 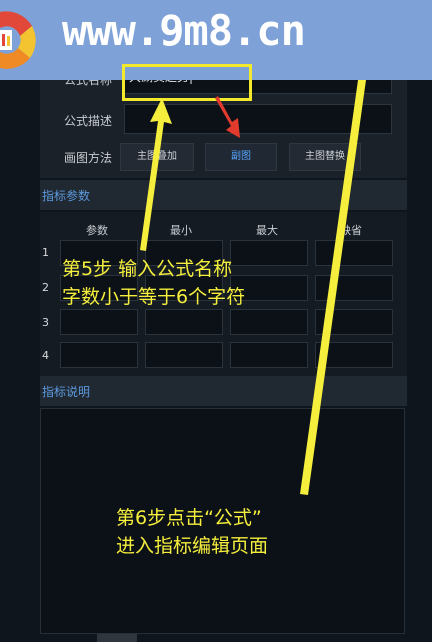 What do you see at coordinates (189, 518) in the screenshot?
I see `step6-note-line1: 第6步点击“公式”` at bounding box center [189, 518].